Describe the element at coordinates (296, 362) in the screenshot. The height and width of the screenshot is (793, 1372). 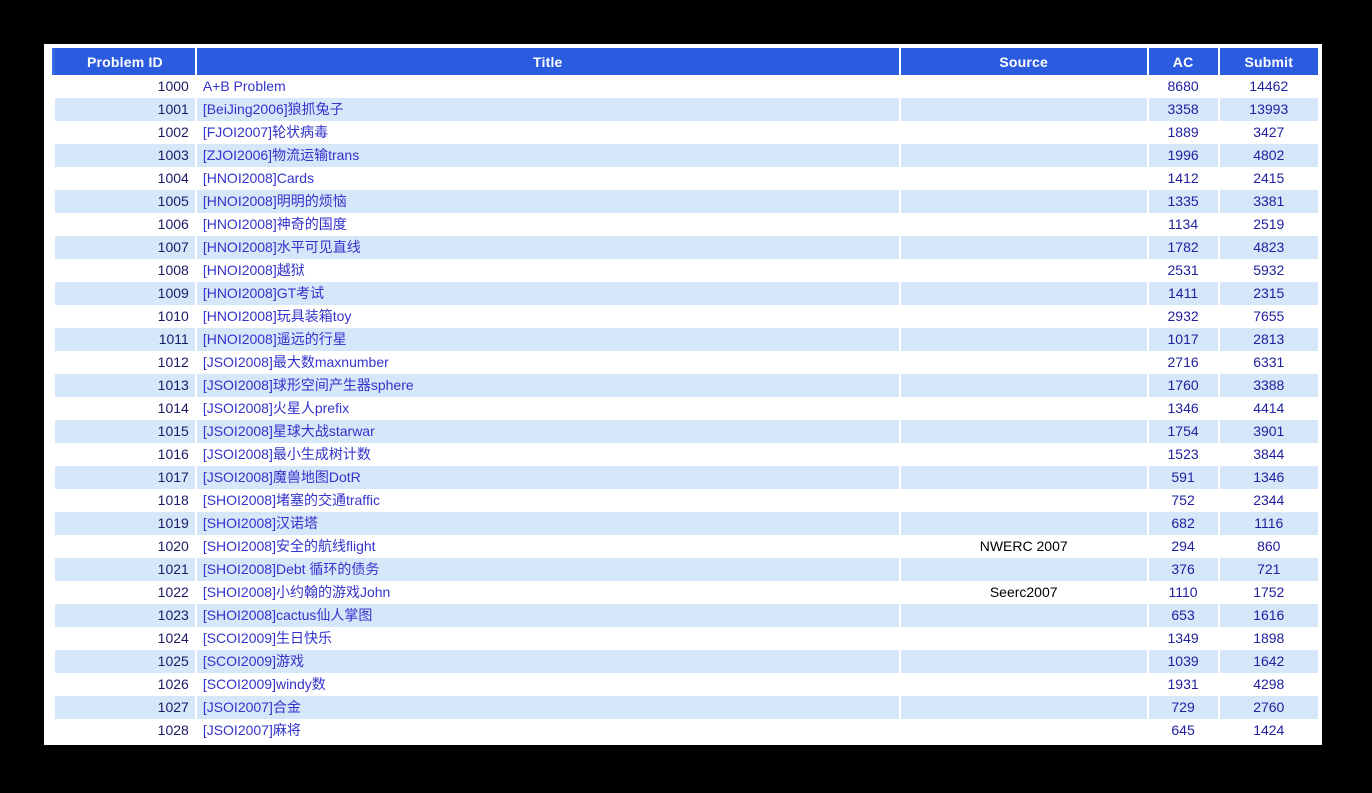
I see `problem-title-link: [JSOI2008]最大数maxnumber` at that location.